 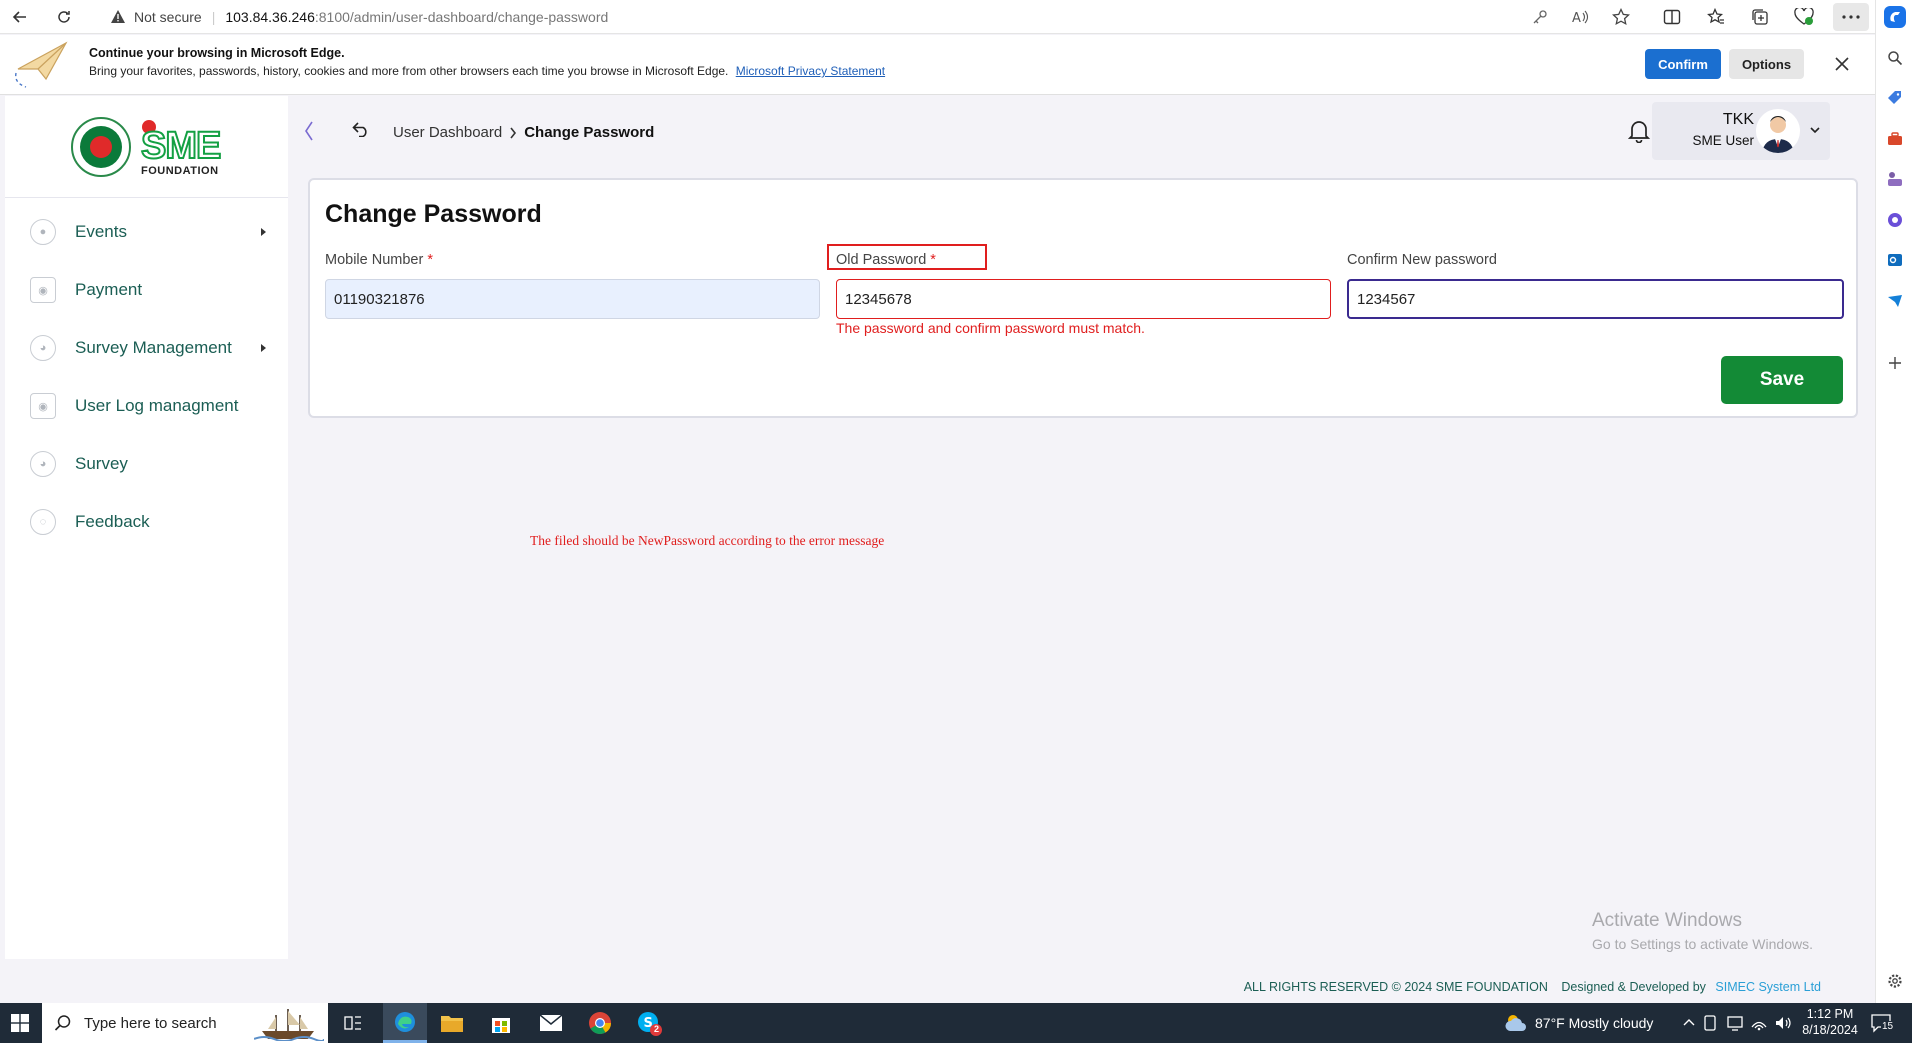 What do you see at coordinates (1830, 1014) in the screenshot?
I see `clock-time: 1:12 PM` at bounding box center [1830, 1014].